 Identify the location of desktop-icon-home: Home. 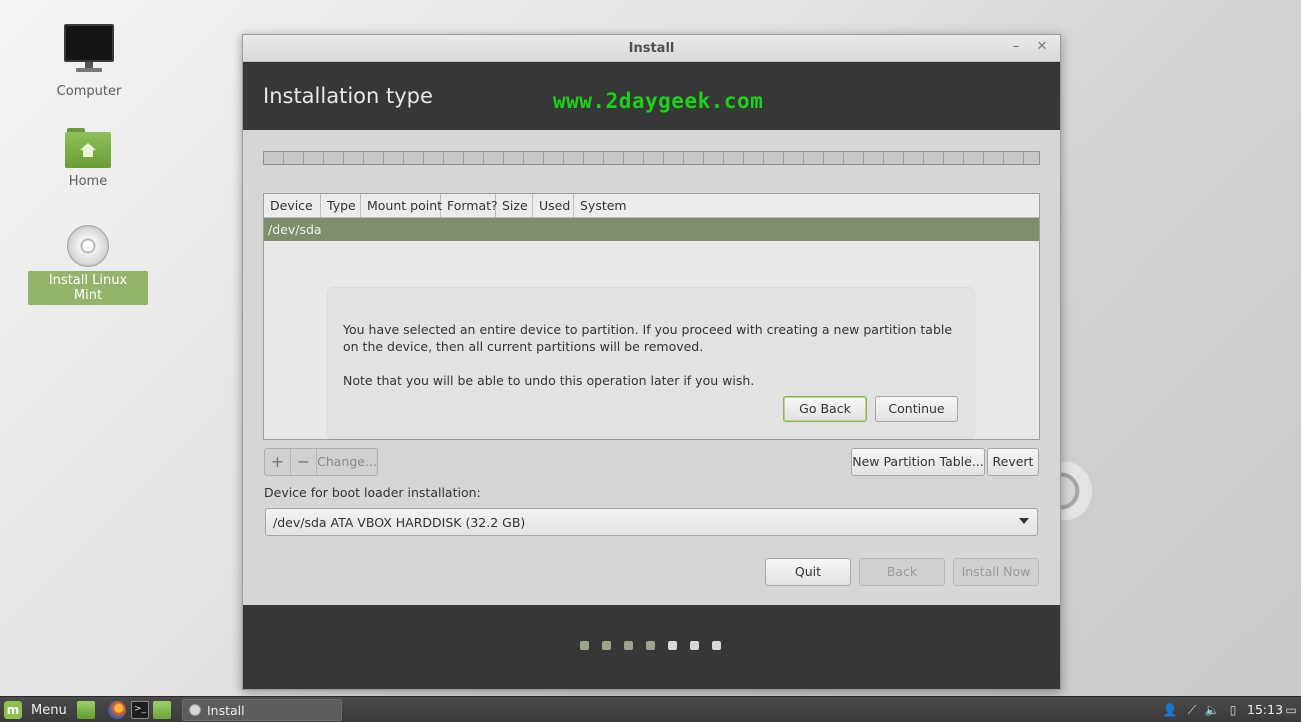
(88, 159).